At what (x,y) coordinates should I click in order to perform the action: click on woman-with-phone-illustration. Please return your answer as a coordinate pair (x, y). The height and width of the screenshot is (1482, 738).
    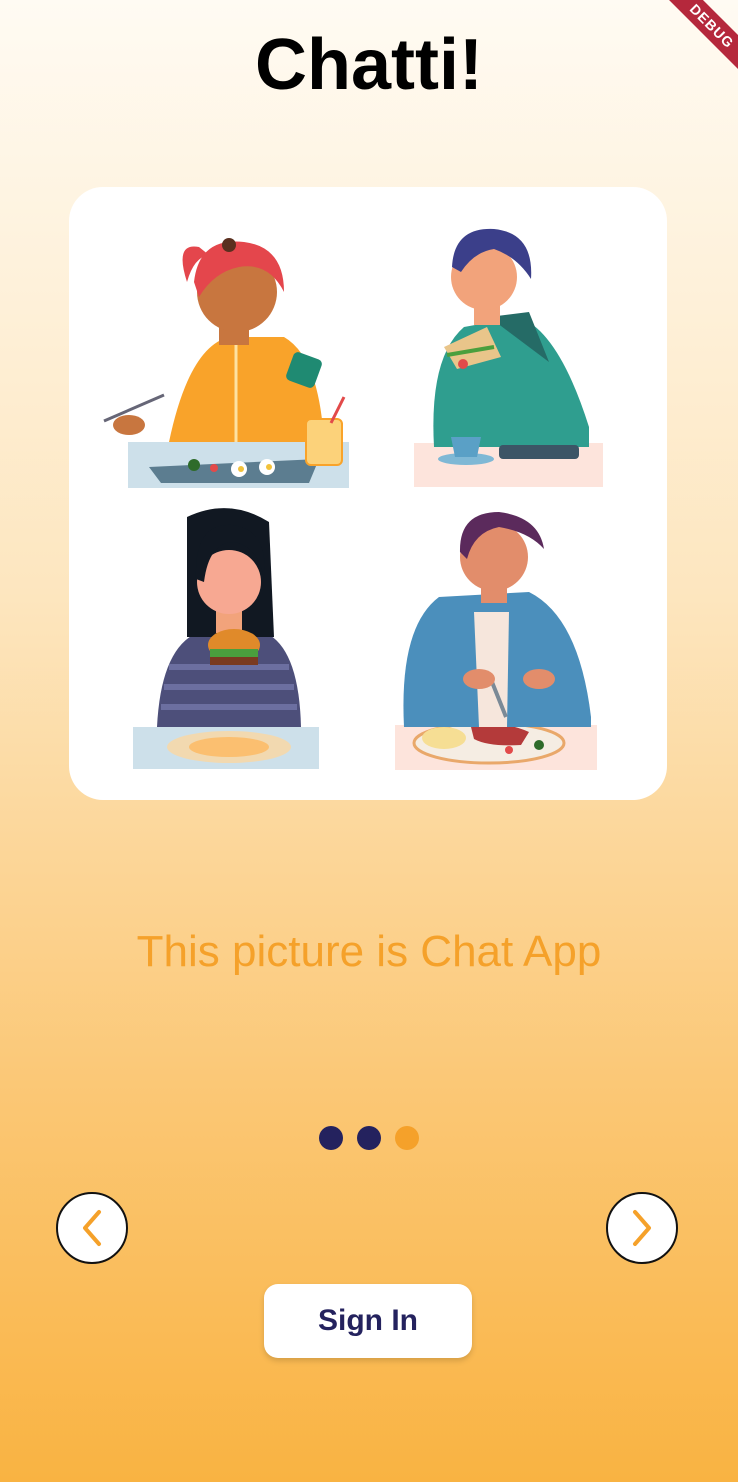
    Looking at the image, I should click on (226, 363).